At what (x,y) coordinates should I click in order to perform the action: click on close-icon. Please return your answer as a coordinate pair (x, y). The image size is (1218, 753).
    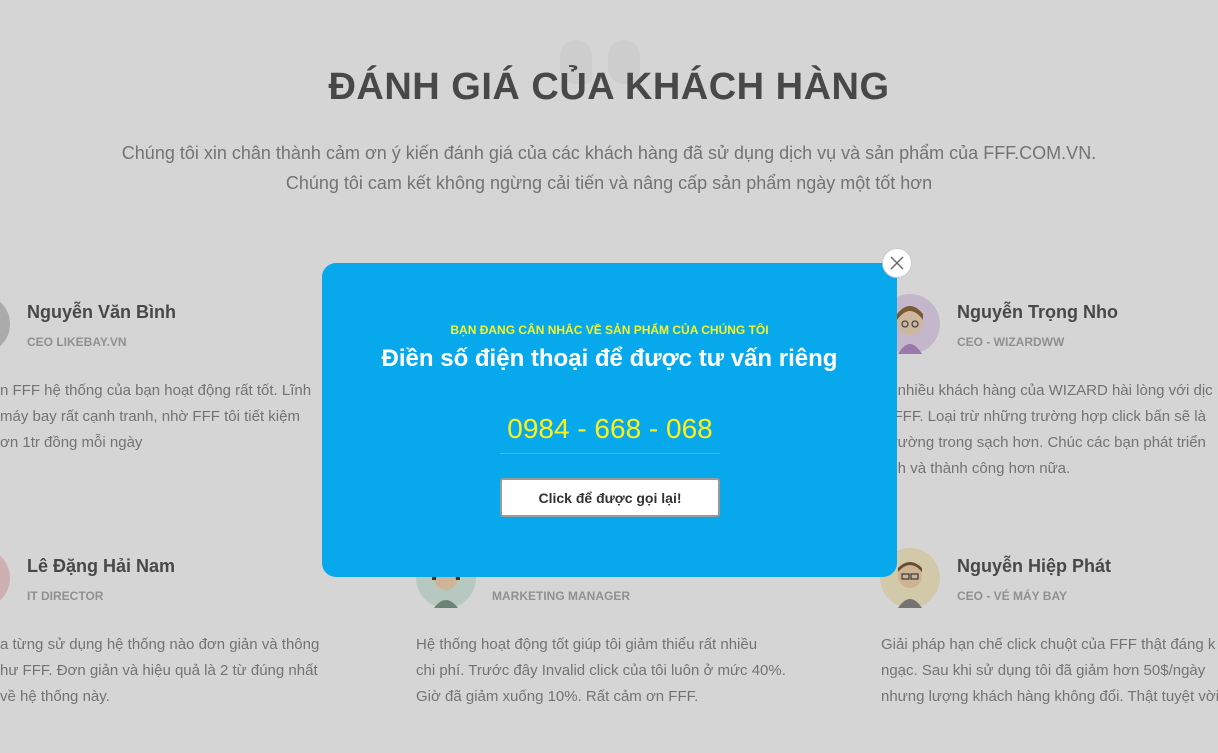
    Looking at the image, I should click on (897, 263).